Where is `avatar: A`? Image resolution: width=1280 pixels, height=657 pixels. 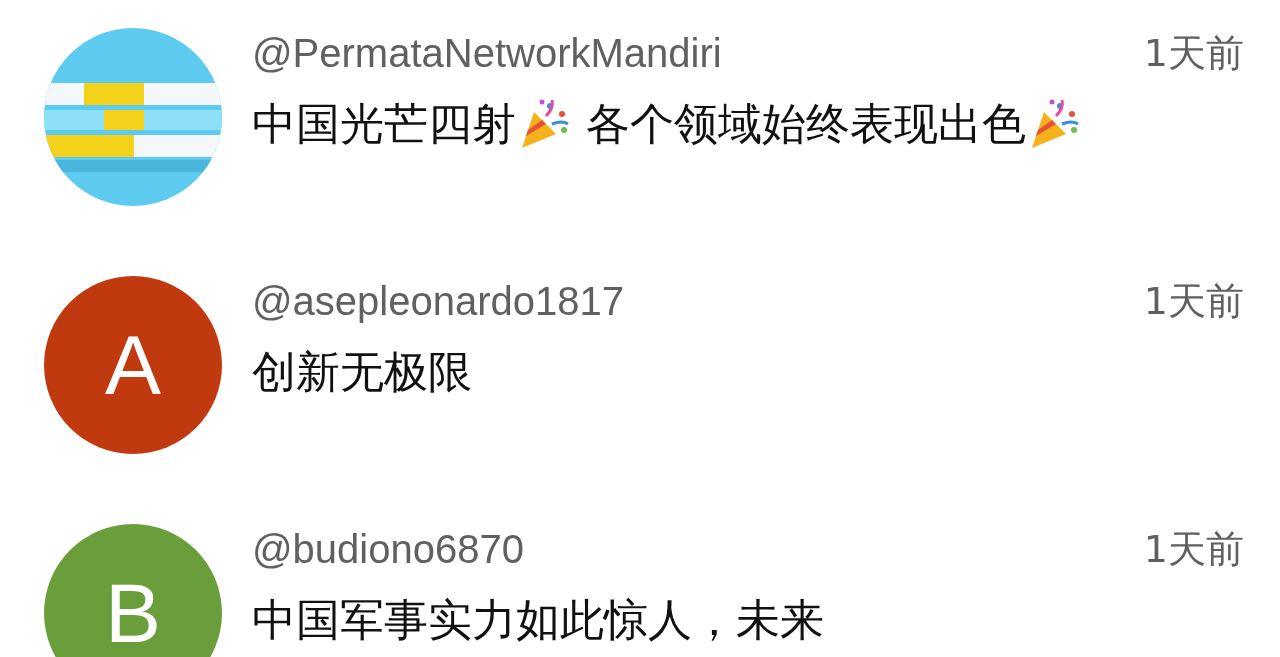
avatar: A is located at coordinates (133, 365).